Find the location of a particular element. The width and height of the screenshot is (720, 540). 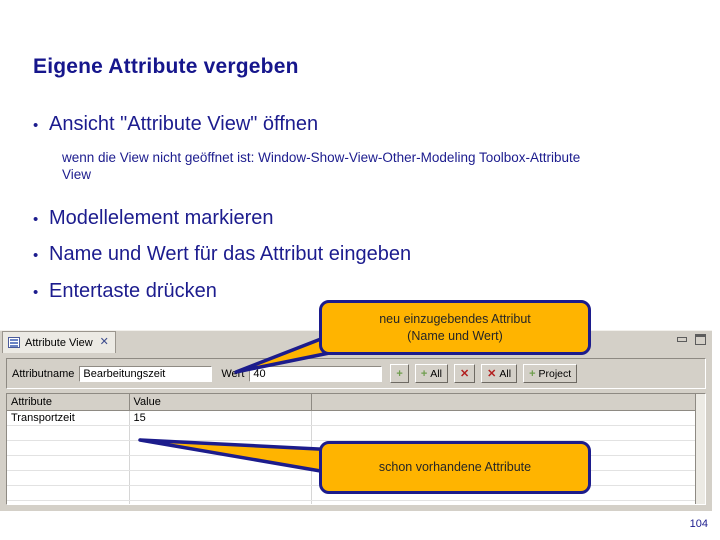

callout-tail-existing-attributes is located at coordinates (239, 457).